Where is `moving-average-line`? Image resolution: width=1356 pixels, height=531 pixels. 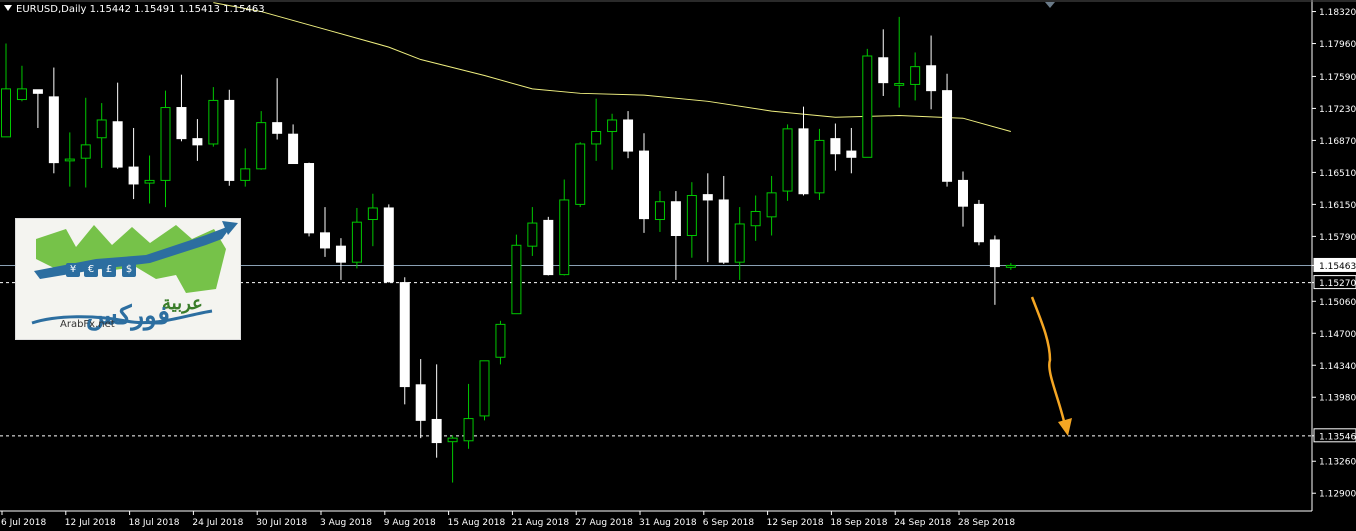
moving-average-line is located at coordinates (612, 67).